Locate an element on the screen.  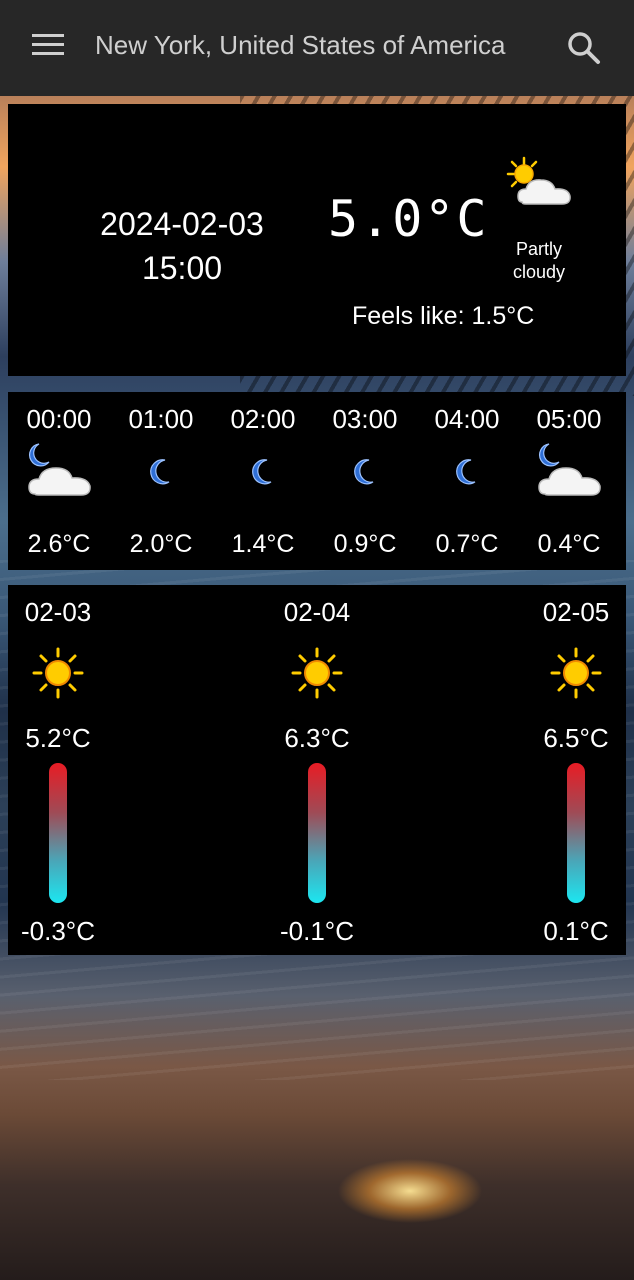
hour-temp: 2.0°C is located at coordinates (161, 544).